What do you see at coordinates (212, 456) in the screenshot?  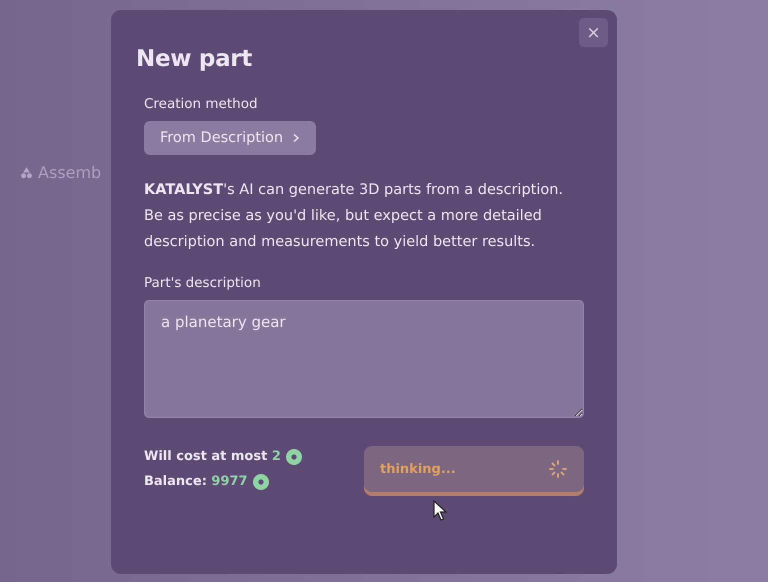 I see `cost-text: Will cost at most 2` at bounding box center [212, 456].